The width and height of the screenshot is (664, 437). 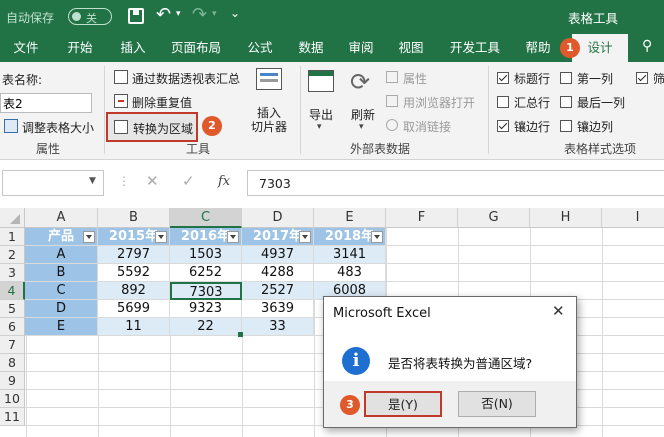 What do you see at coordinates (278, 309) in the screenshot?
I see `table-cell: 3639` at bounding box center [278, 309].